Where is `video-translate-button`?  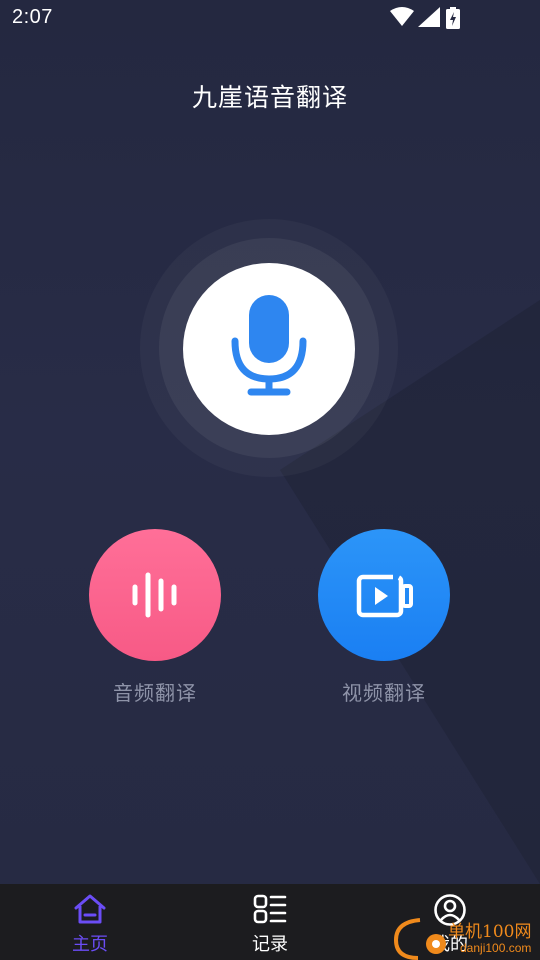 video-translate-button is located at coordinates (384, 595).